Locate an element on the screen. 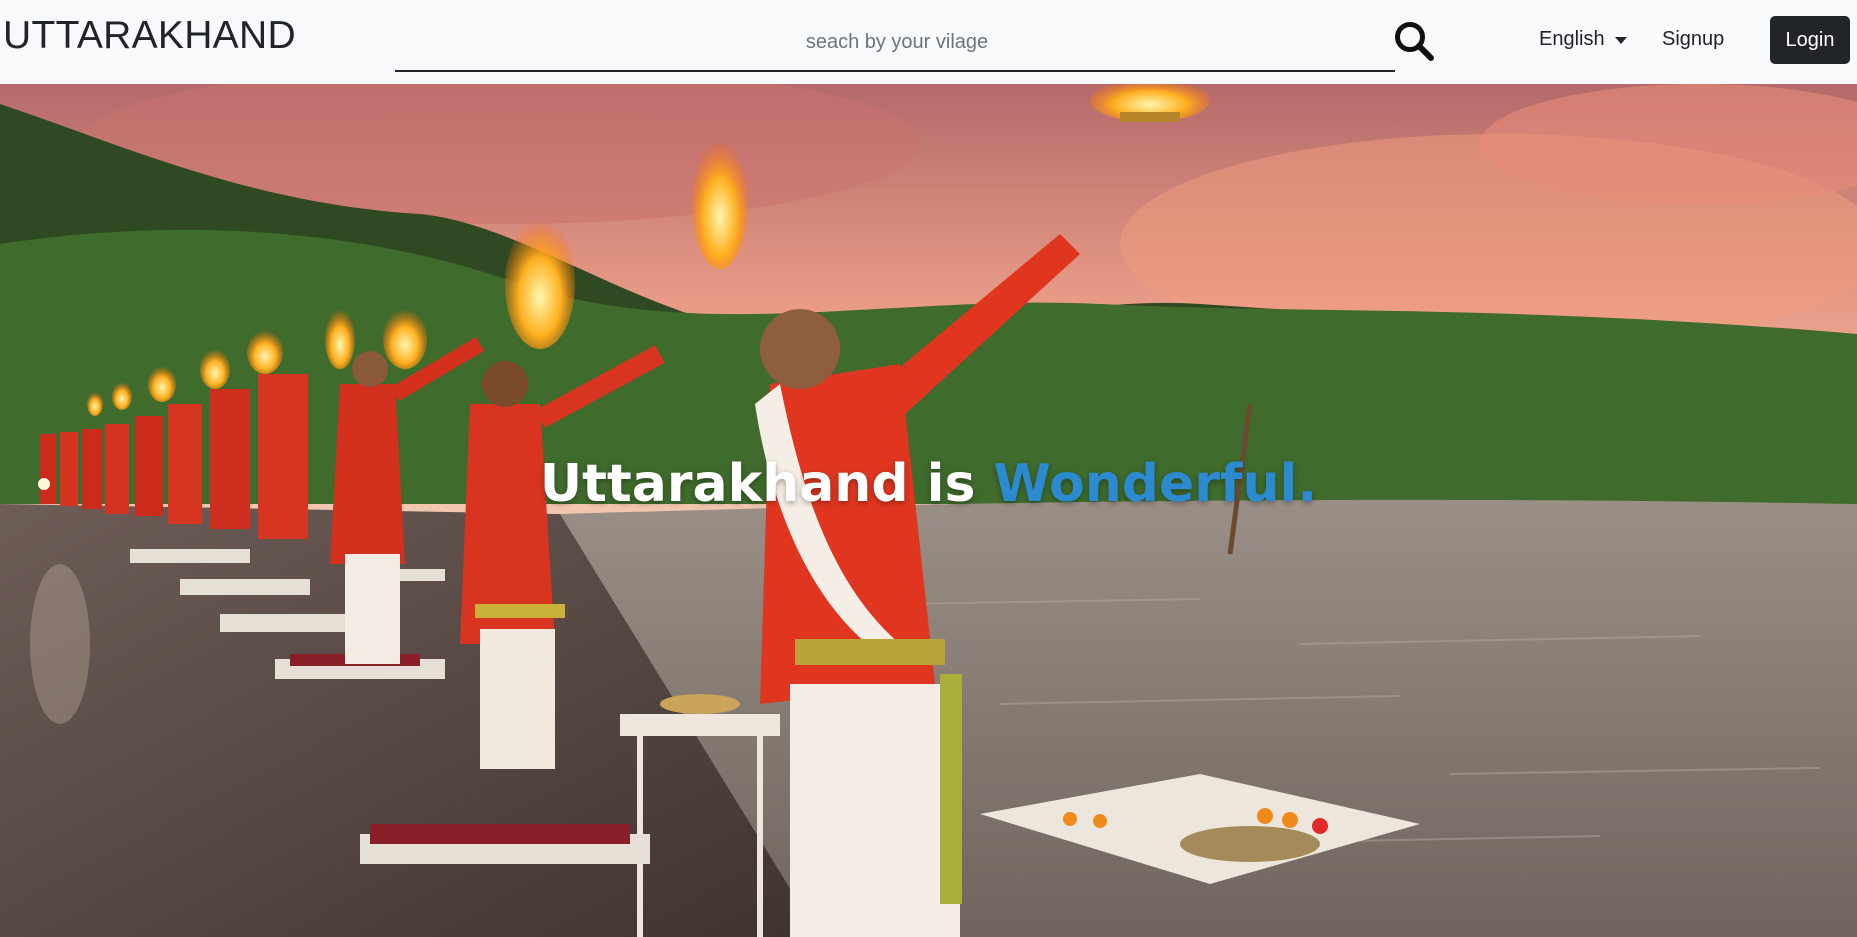  headline-accent: Wonderful. is located at coordinates (1155, 484).